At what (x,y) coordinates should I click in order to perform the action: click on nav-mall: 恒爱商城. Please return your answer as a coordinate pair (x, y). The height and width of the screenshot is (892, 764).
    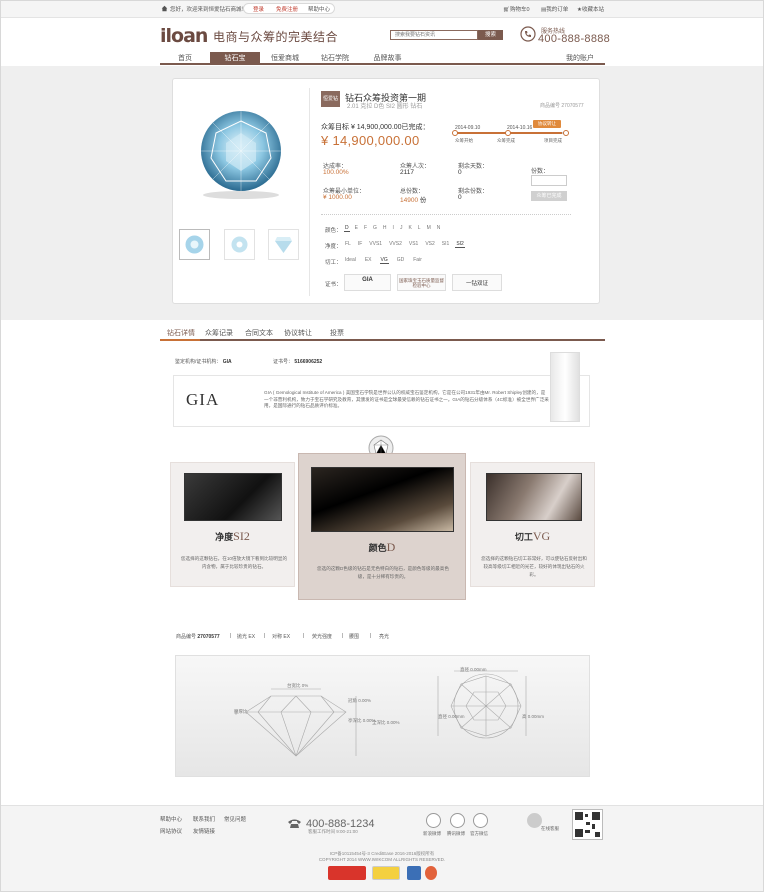
    Looking at the image, I should click on (285, 58).